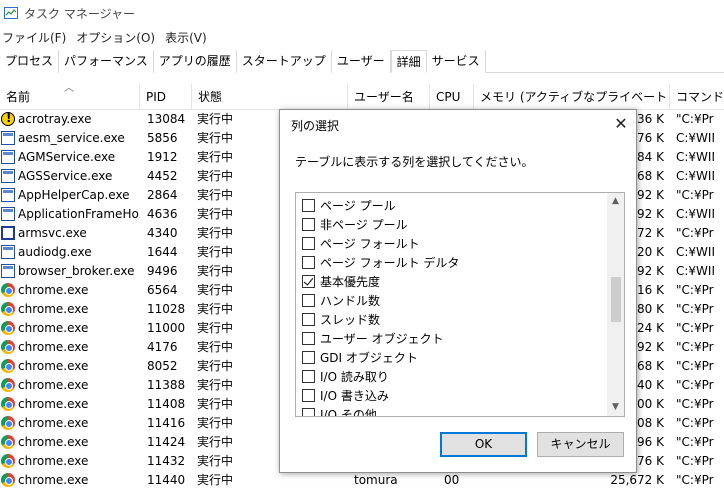 Image resolution: width=724 pixels, height=496 pixels. Describe the element at coordinates (369, 358) in the screenshot. I see `column-option-label: GDI オブジェクト` at that location.